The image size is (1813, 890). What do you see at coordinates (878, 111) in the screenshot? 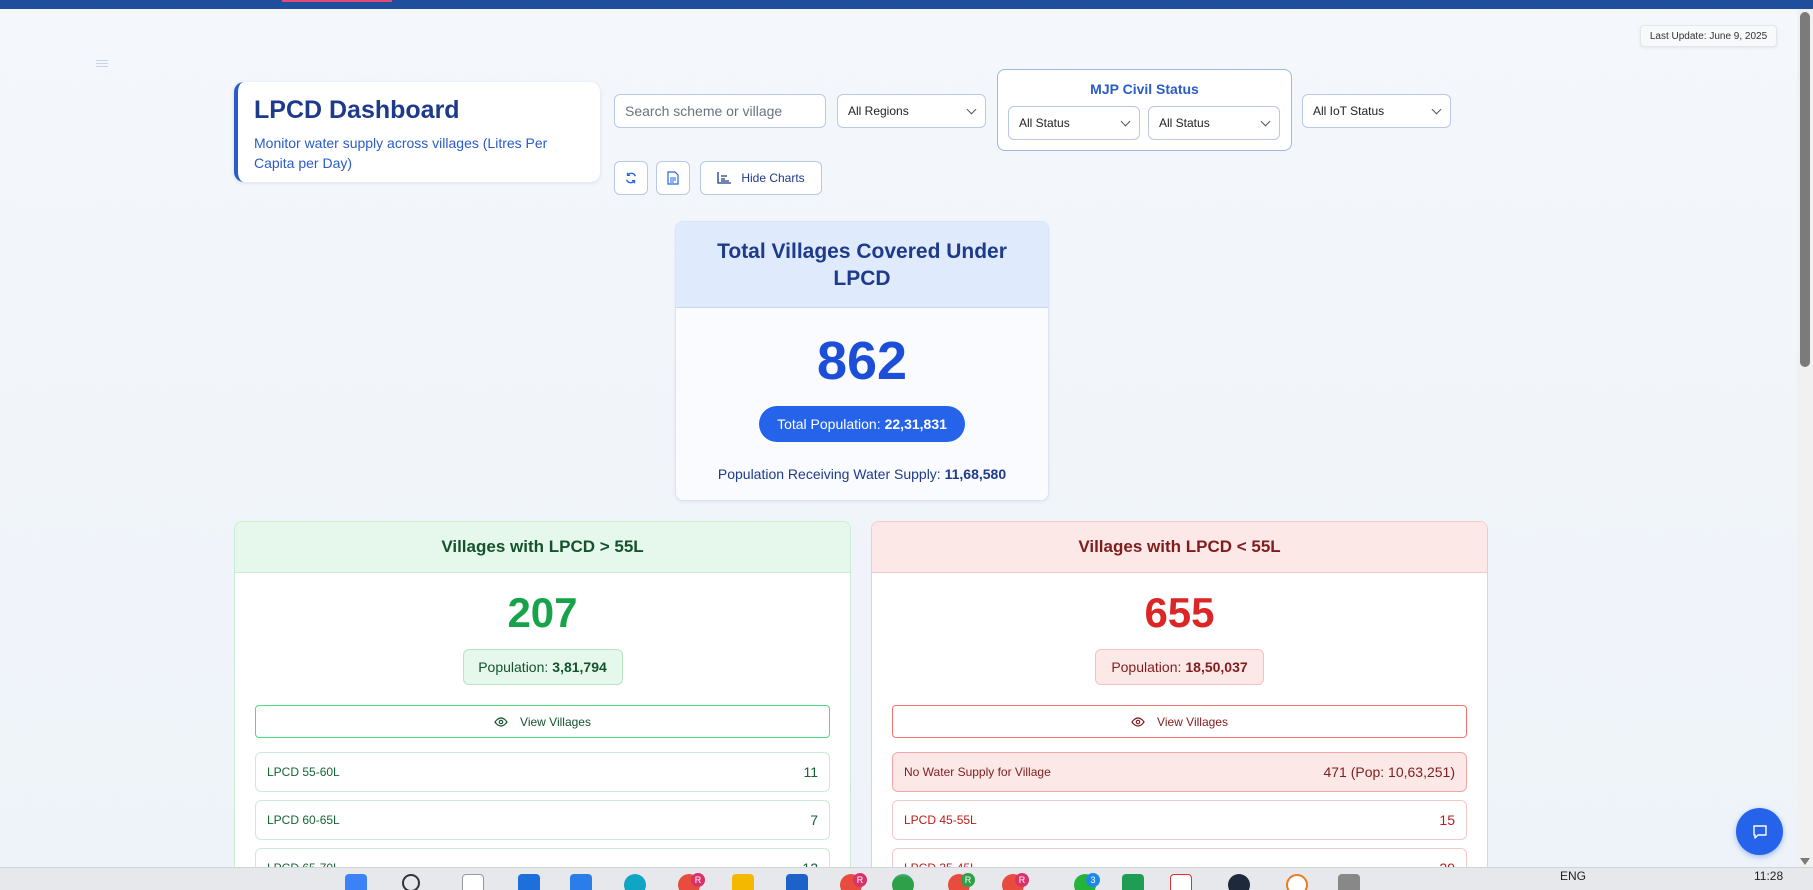
I see `region-select-value: All Regions` at bounding box center [878, 111].